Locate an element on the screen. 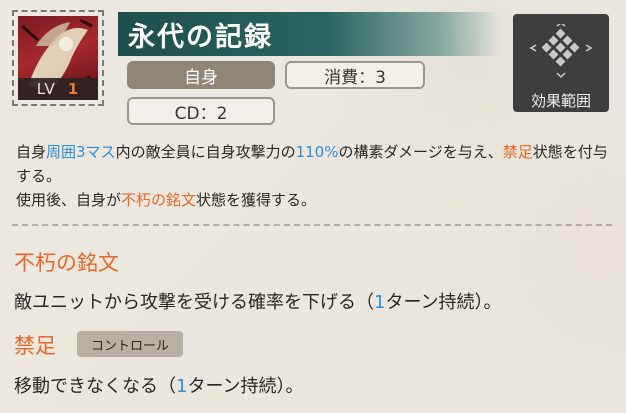 The height and width of the screenshot is (413, 626). status-desc-bind: 移動できなくなる（1ターン持続）。 is located at coordinates (159, 385).